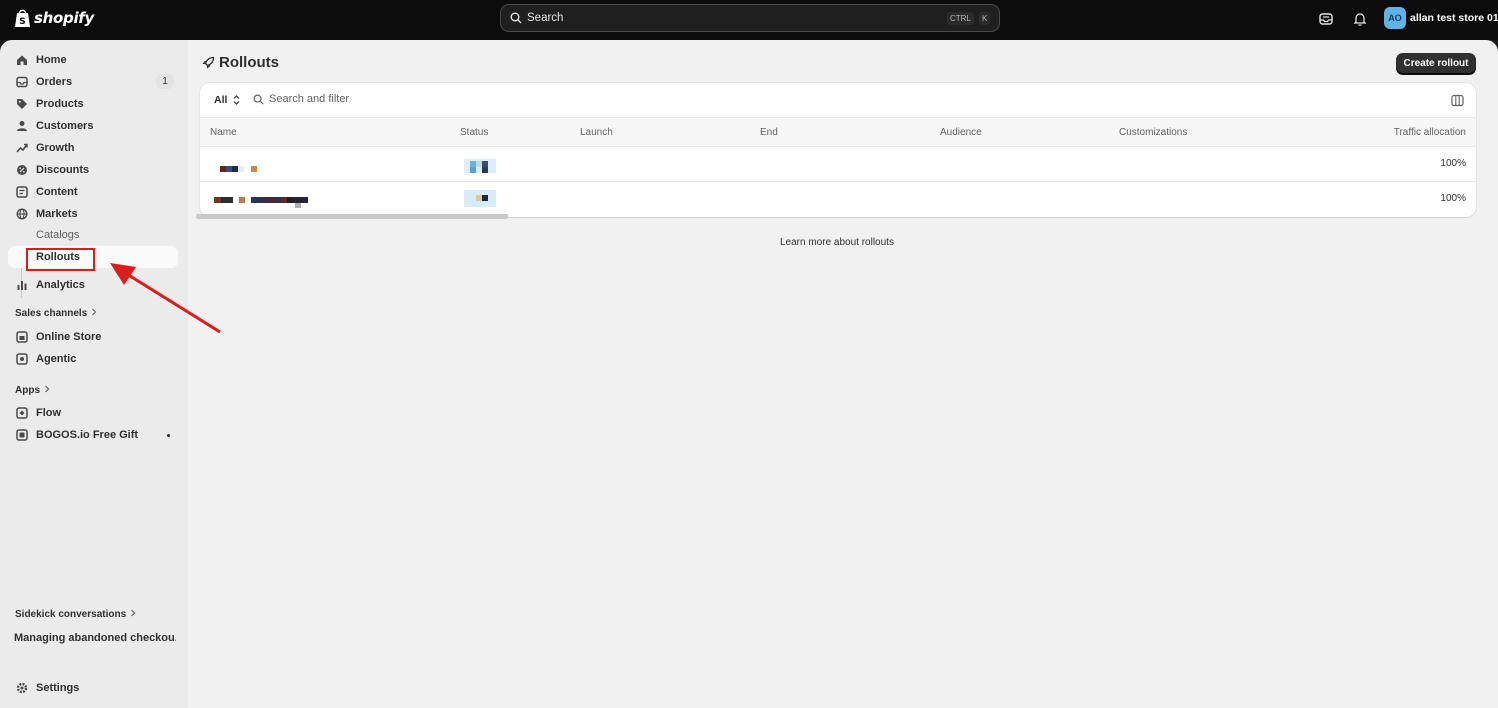 Image resolution: width=1498 pixels, height=708 pixels. Describe the element at coordinates (49, 413) in the screenshot. I see `sidebar-item-label: Flow` at that location.